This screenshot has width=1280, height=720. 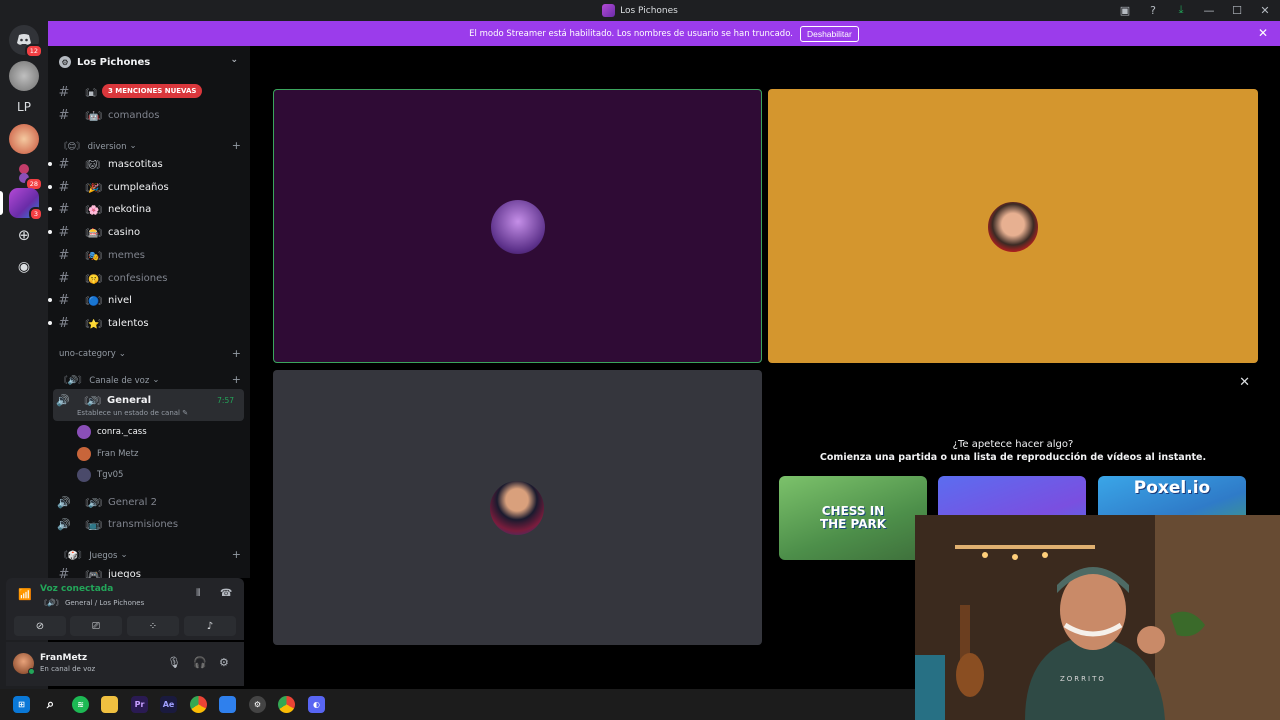 What do you see at coordinates (1181, 10) in the screenshot?
I see `download-icon: ⤓` at bounding box center [1181, 10].